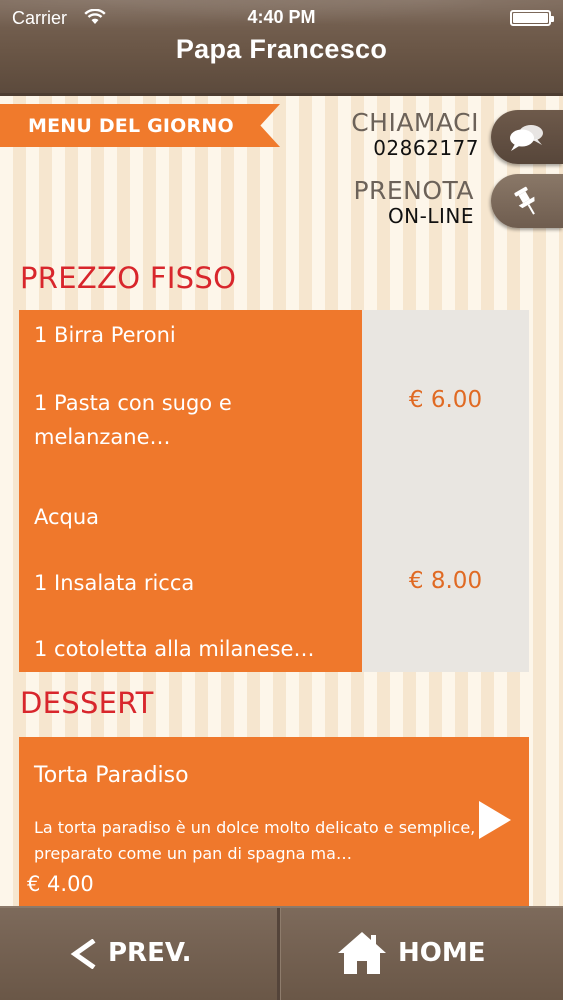 The height and width of the screenshot is (1000, 563). What do you see at coordinates (415, 122) in the screenshot?
I see `call-title: CHIAMACI` at bounding box center [415, 122].